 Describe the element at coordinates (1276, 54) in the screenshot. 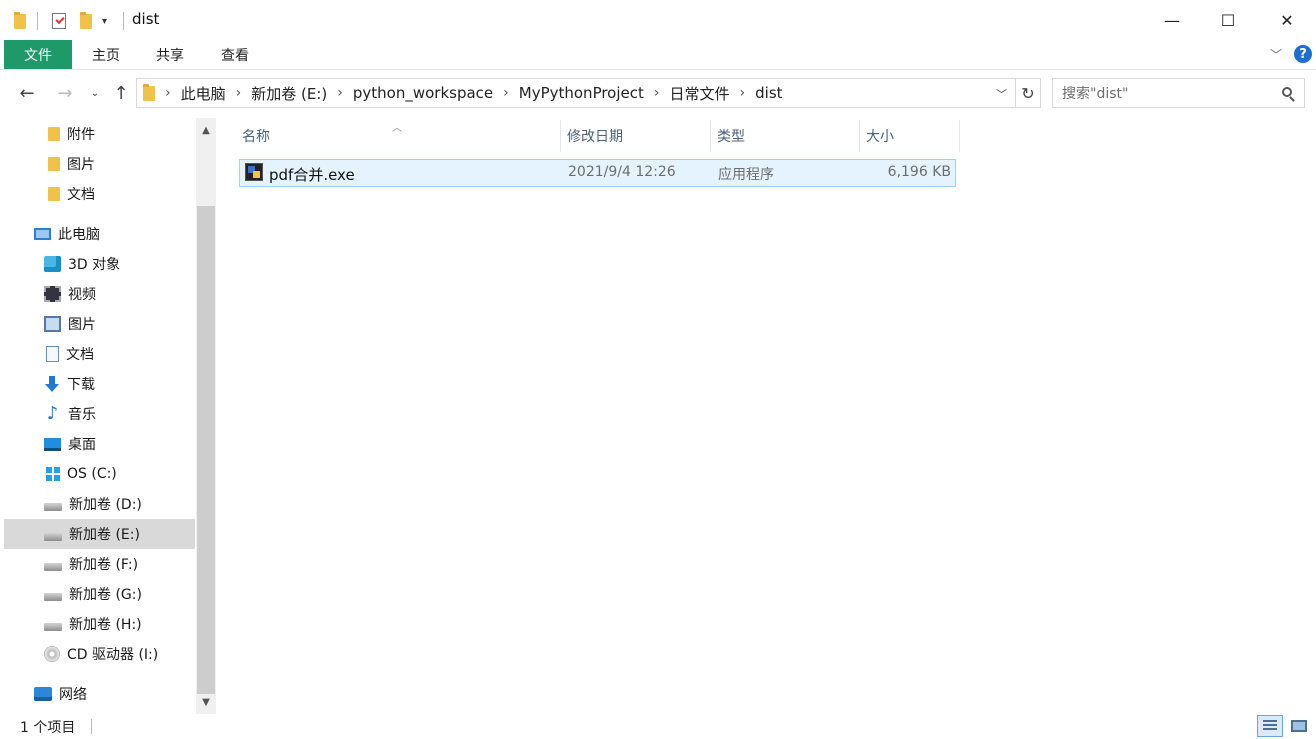

I see `expand-ribbon-icon: ﹀` at that location.